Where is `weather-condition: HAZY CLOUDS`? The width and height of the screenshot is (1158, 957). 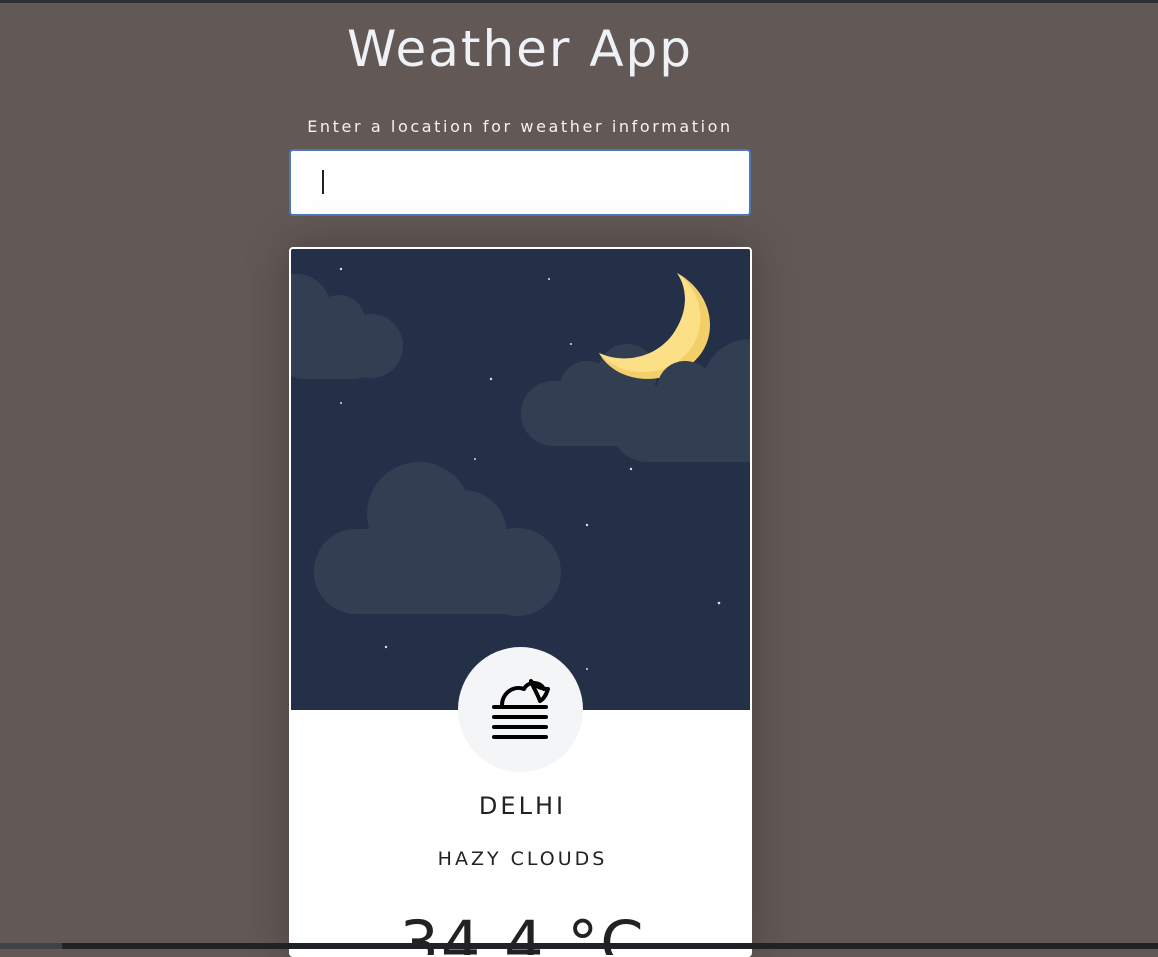
weather-condition: HAZY CLOUDS is located at coordinates (522, 859).